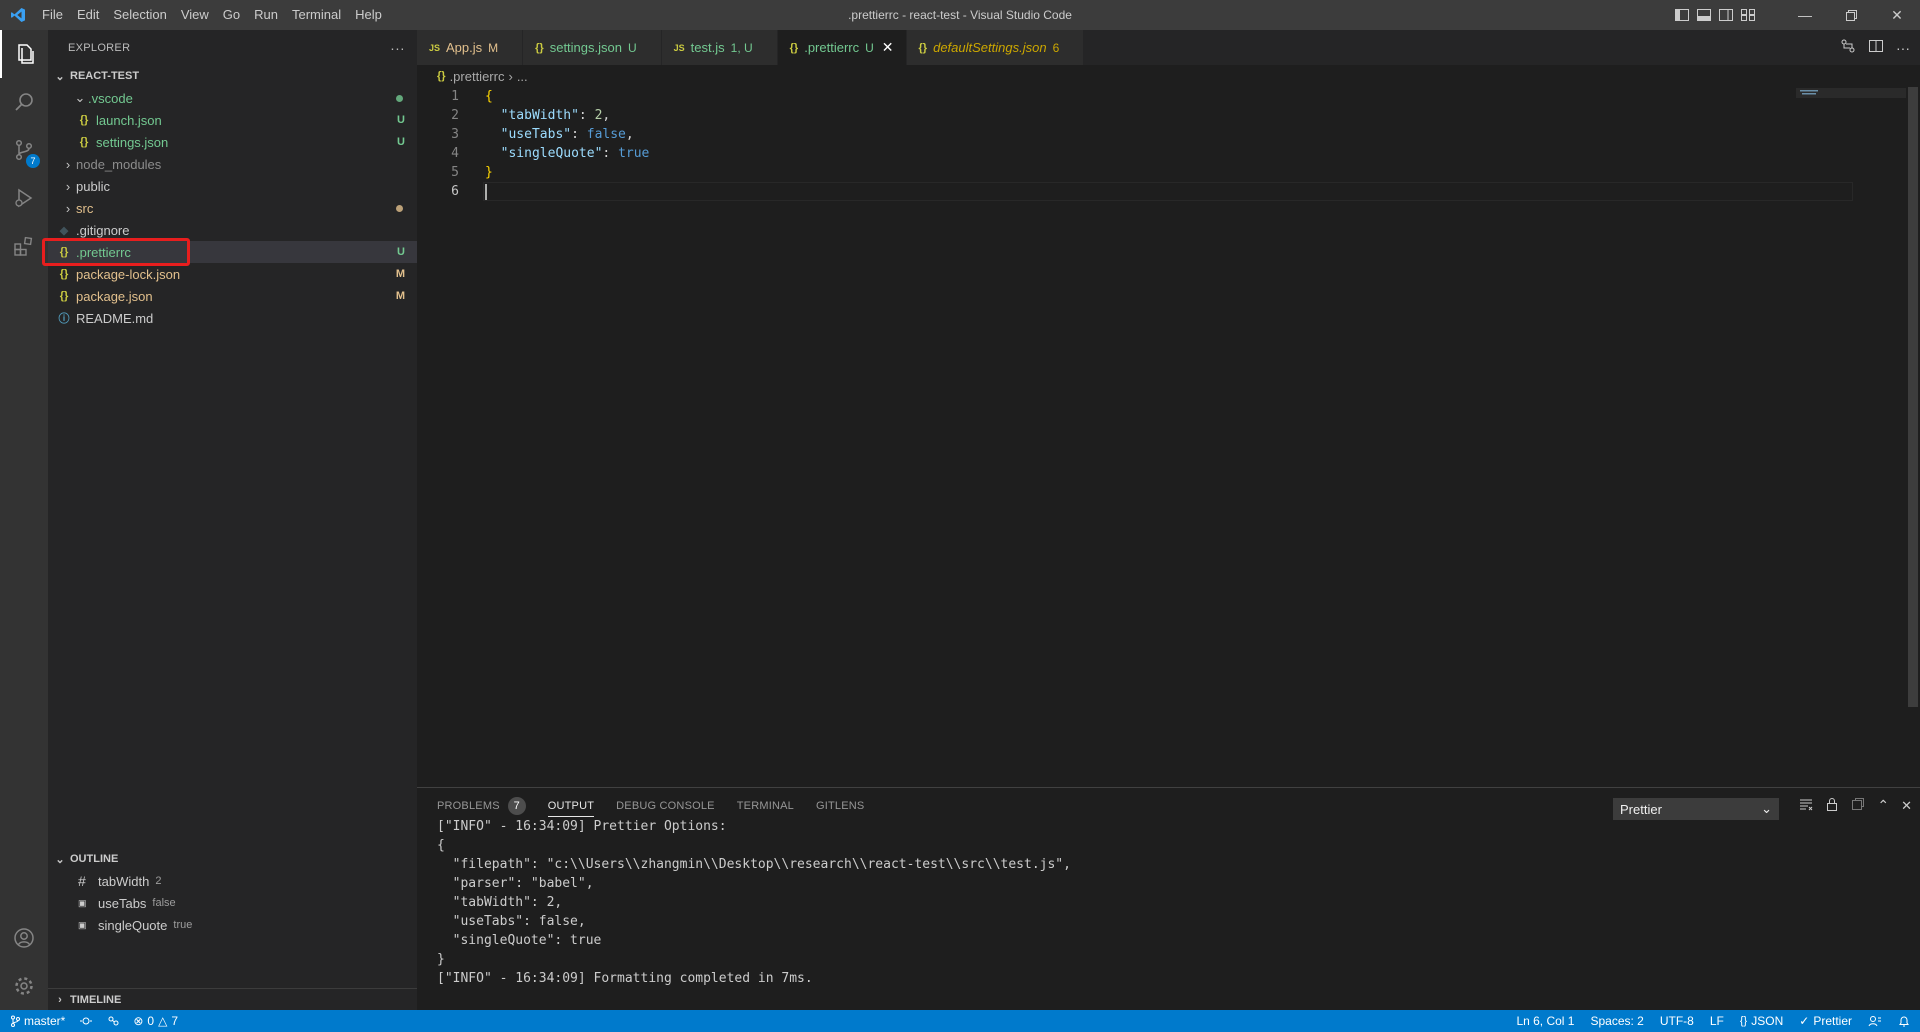  What do you see at coordinates (232, 208) in the screenshot?
I see `tree-item-src: › src` at bounding box center [232, 208].